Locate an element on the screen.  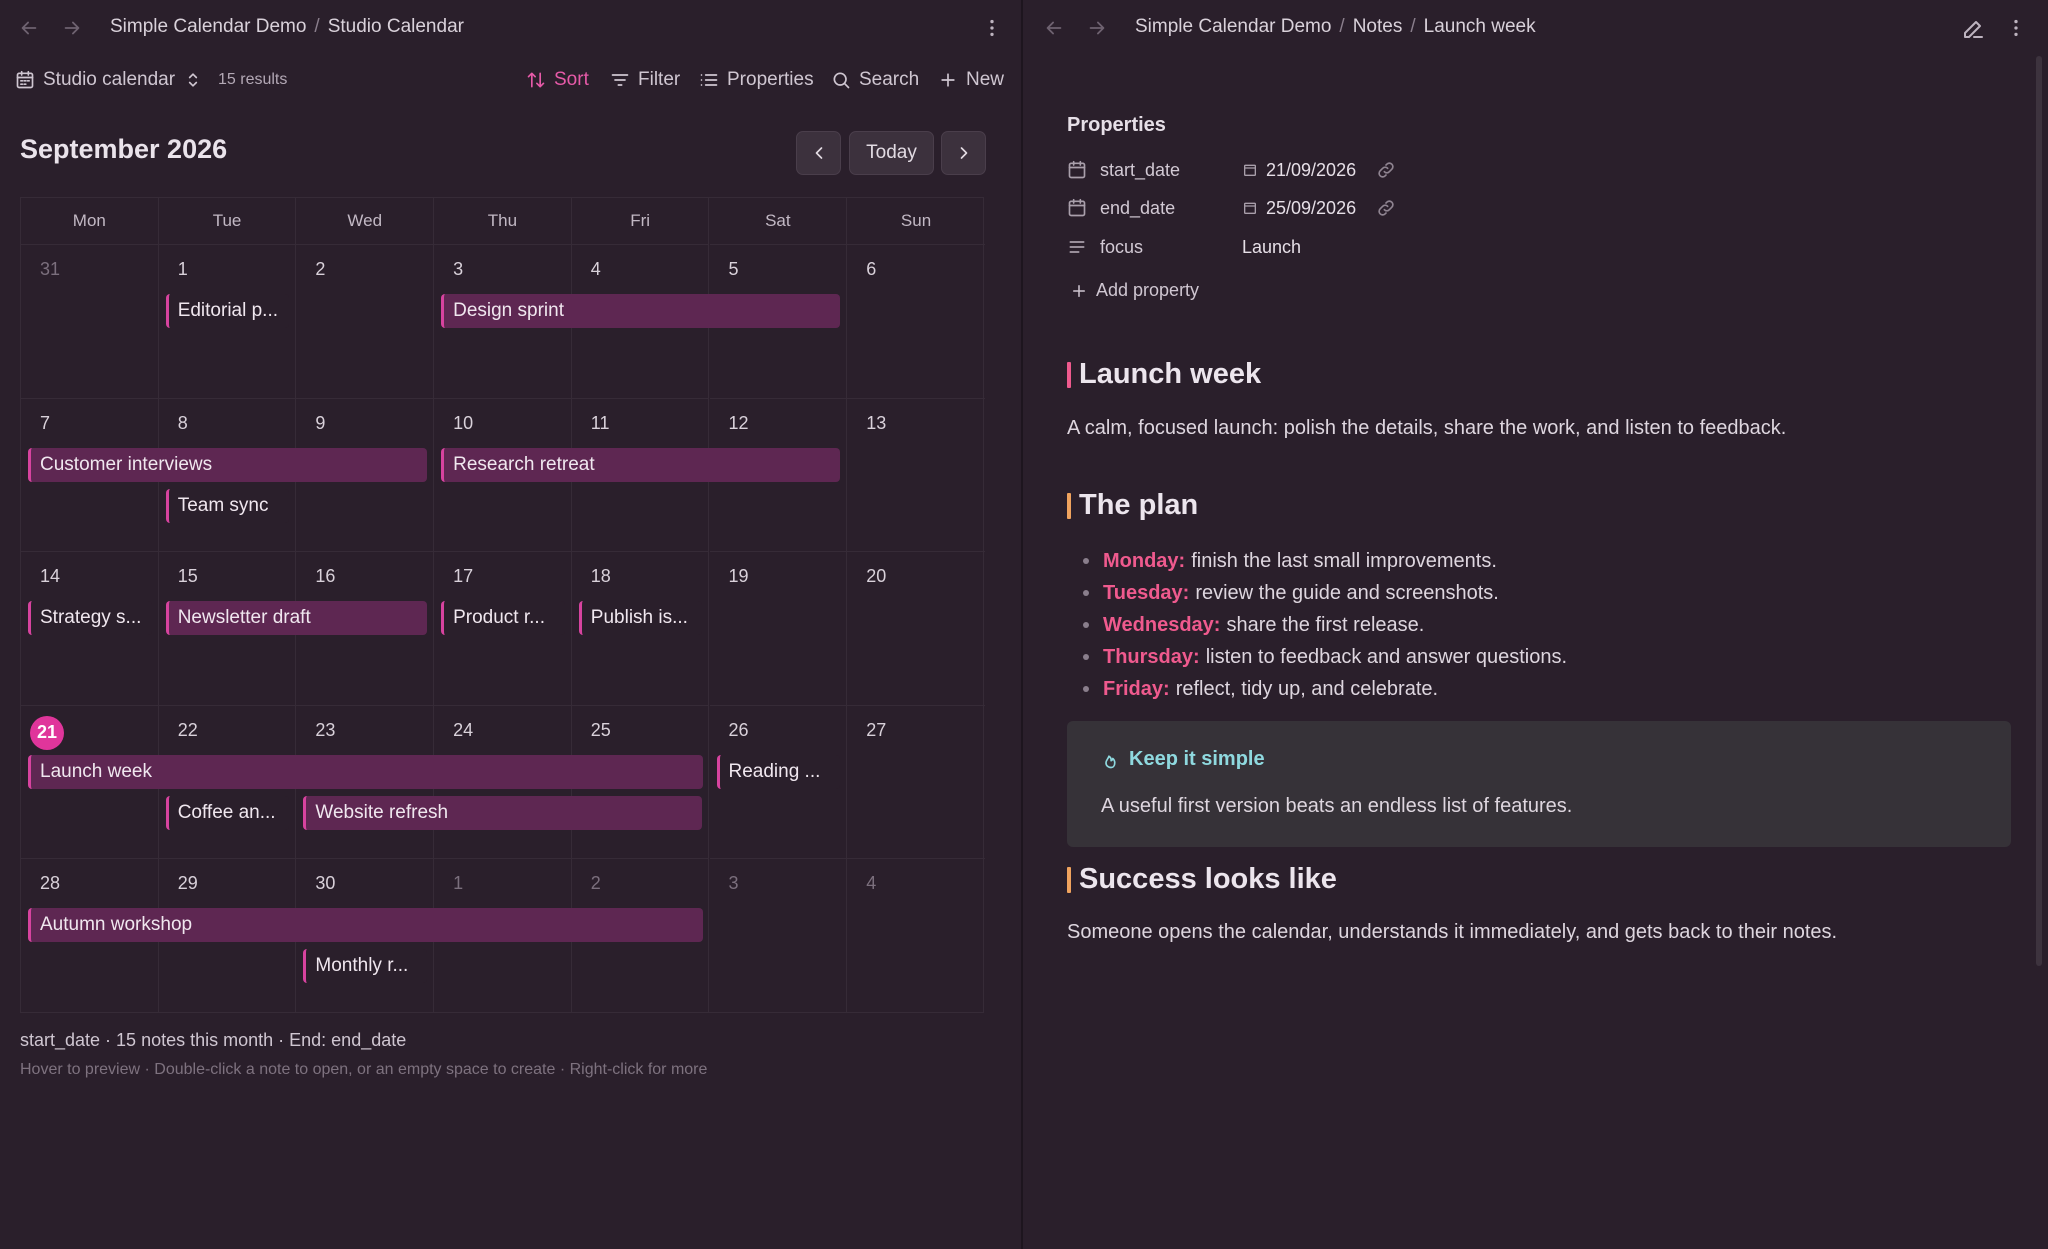
weekday-header: Sun is located at coordinates (916, 220).